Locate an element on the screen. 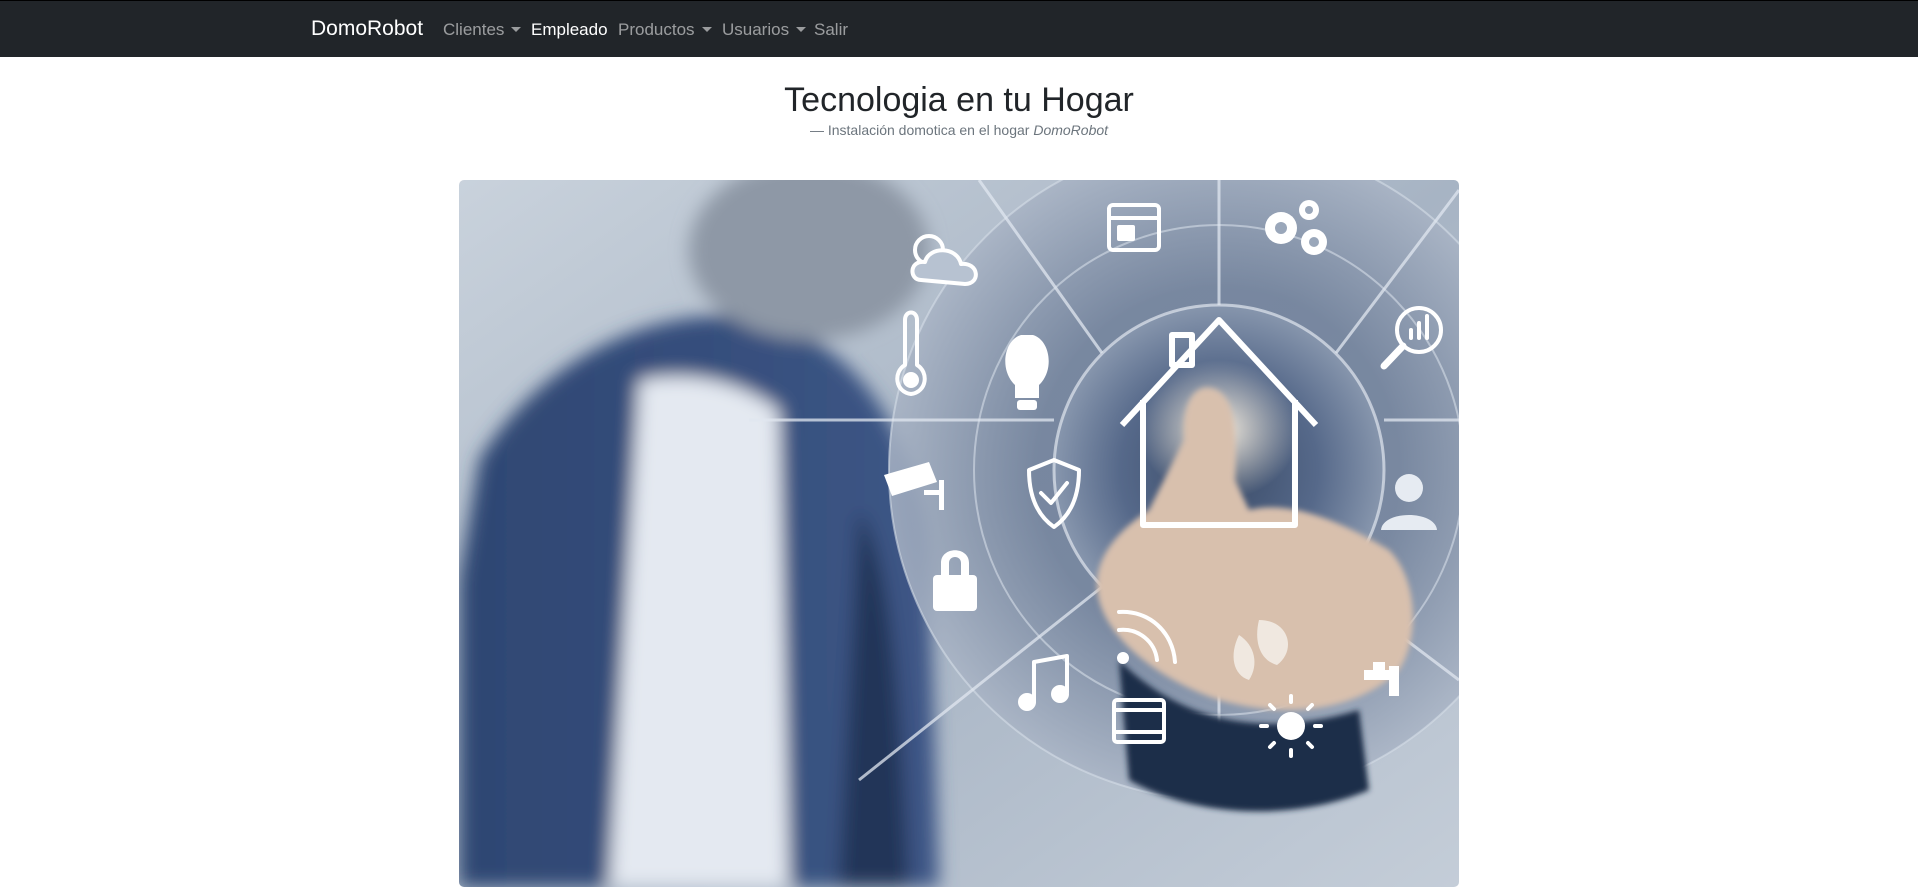 The width and height of the screenshot is (1918, 893). nav-productos-label: Productos is located at coordinates (656, 29).